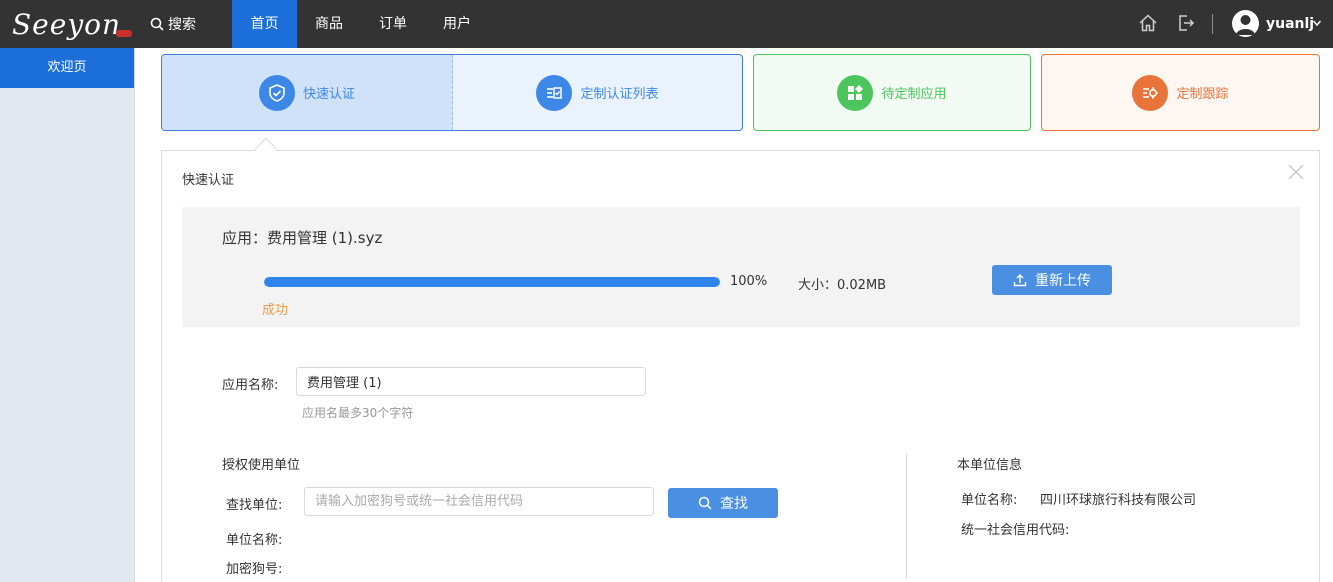 Image resolution: width=1333 pixels, height=582 pixels. I want to click on search-nav-button: 搜索, so click(173, 24).